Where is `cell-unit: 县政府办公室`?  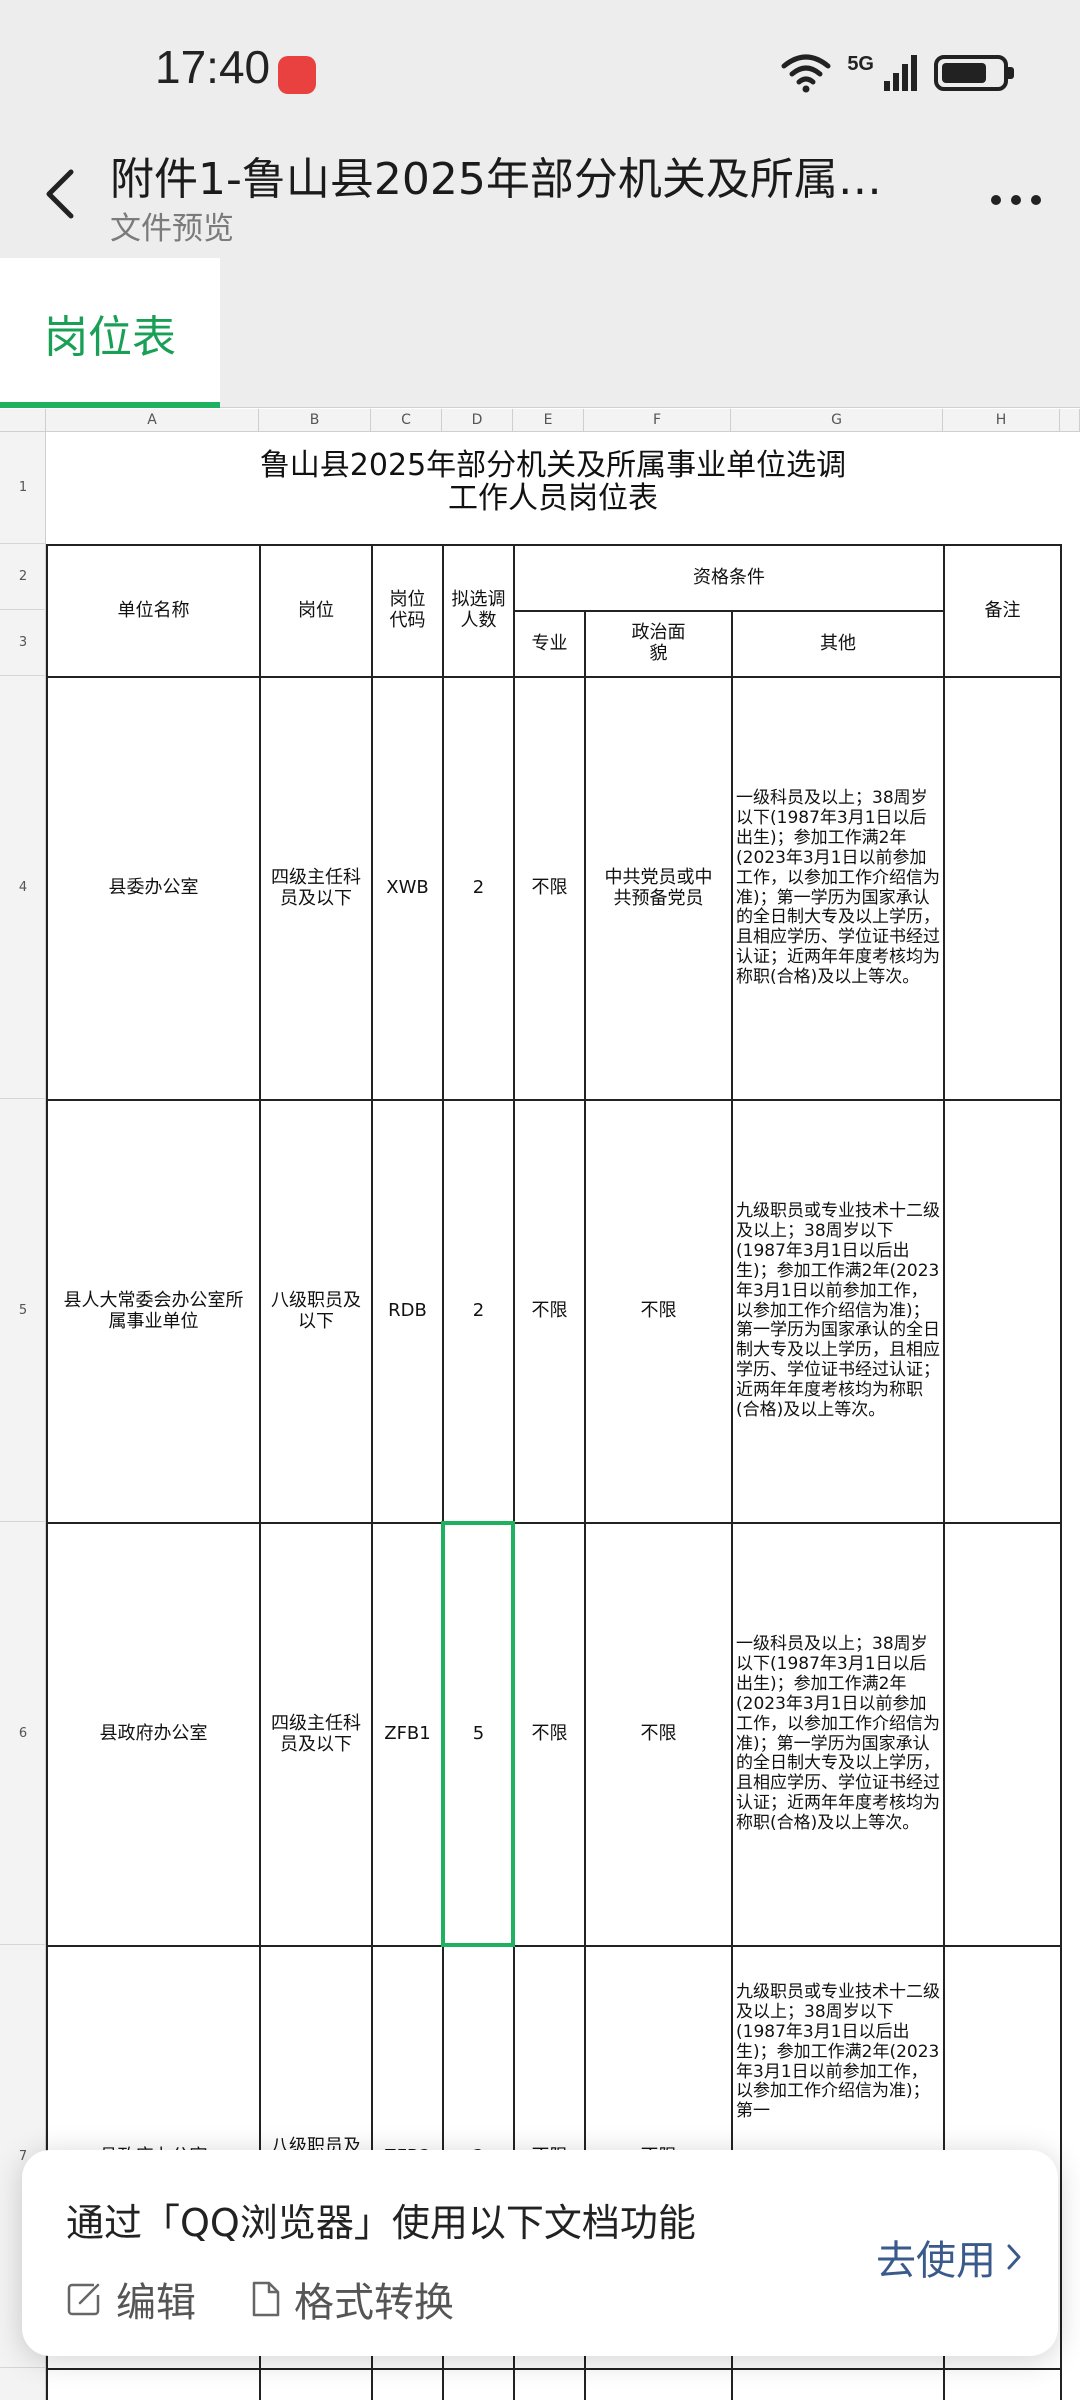 cell-unit: 县政府办公室 is located at coordinates (153, 1734).